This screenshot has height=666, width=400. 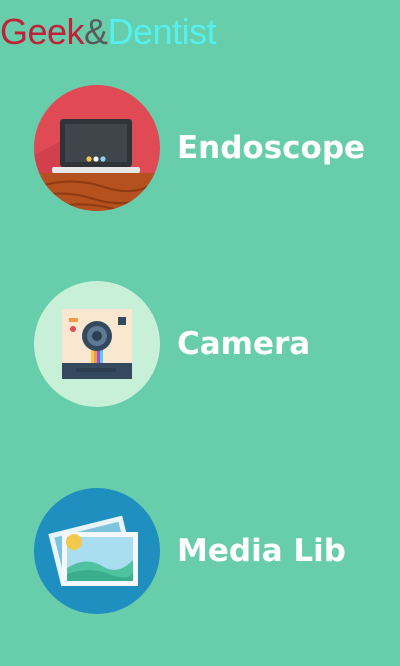 I want to click on app-title-part-ampersand: &, so click(x=96, y=31).